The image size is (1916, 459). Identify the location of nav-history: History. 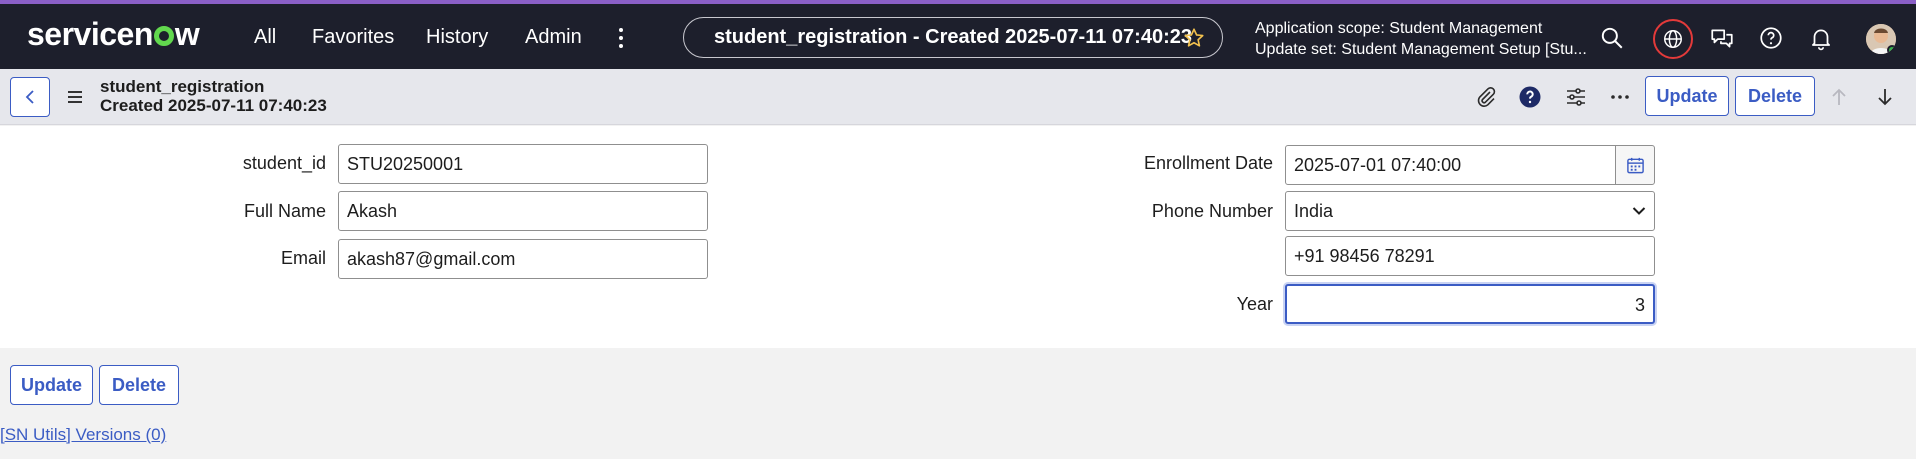
(457, 37).